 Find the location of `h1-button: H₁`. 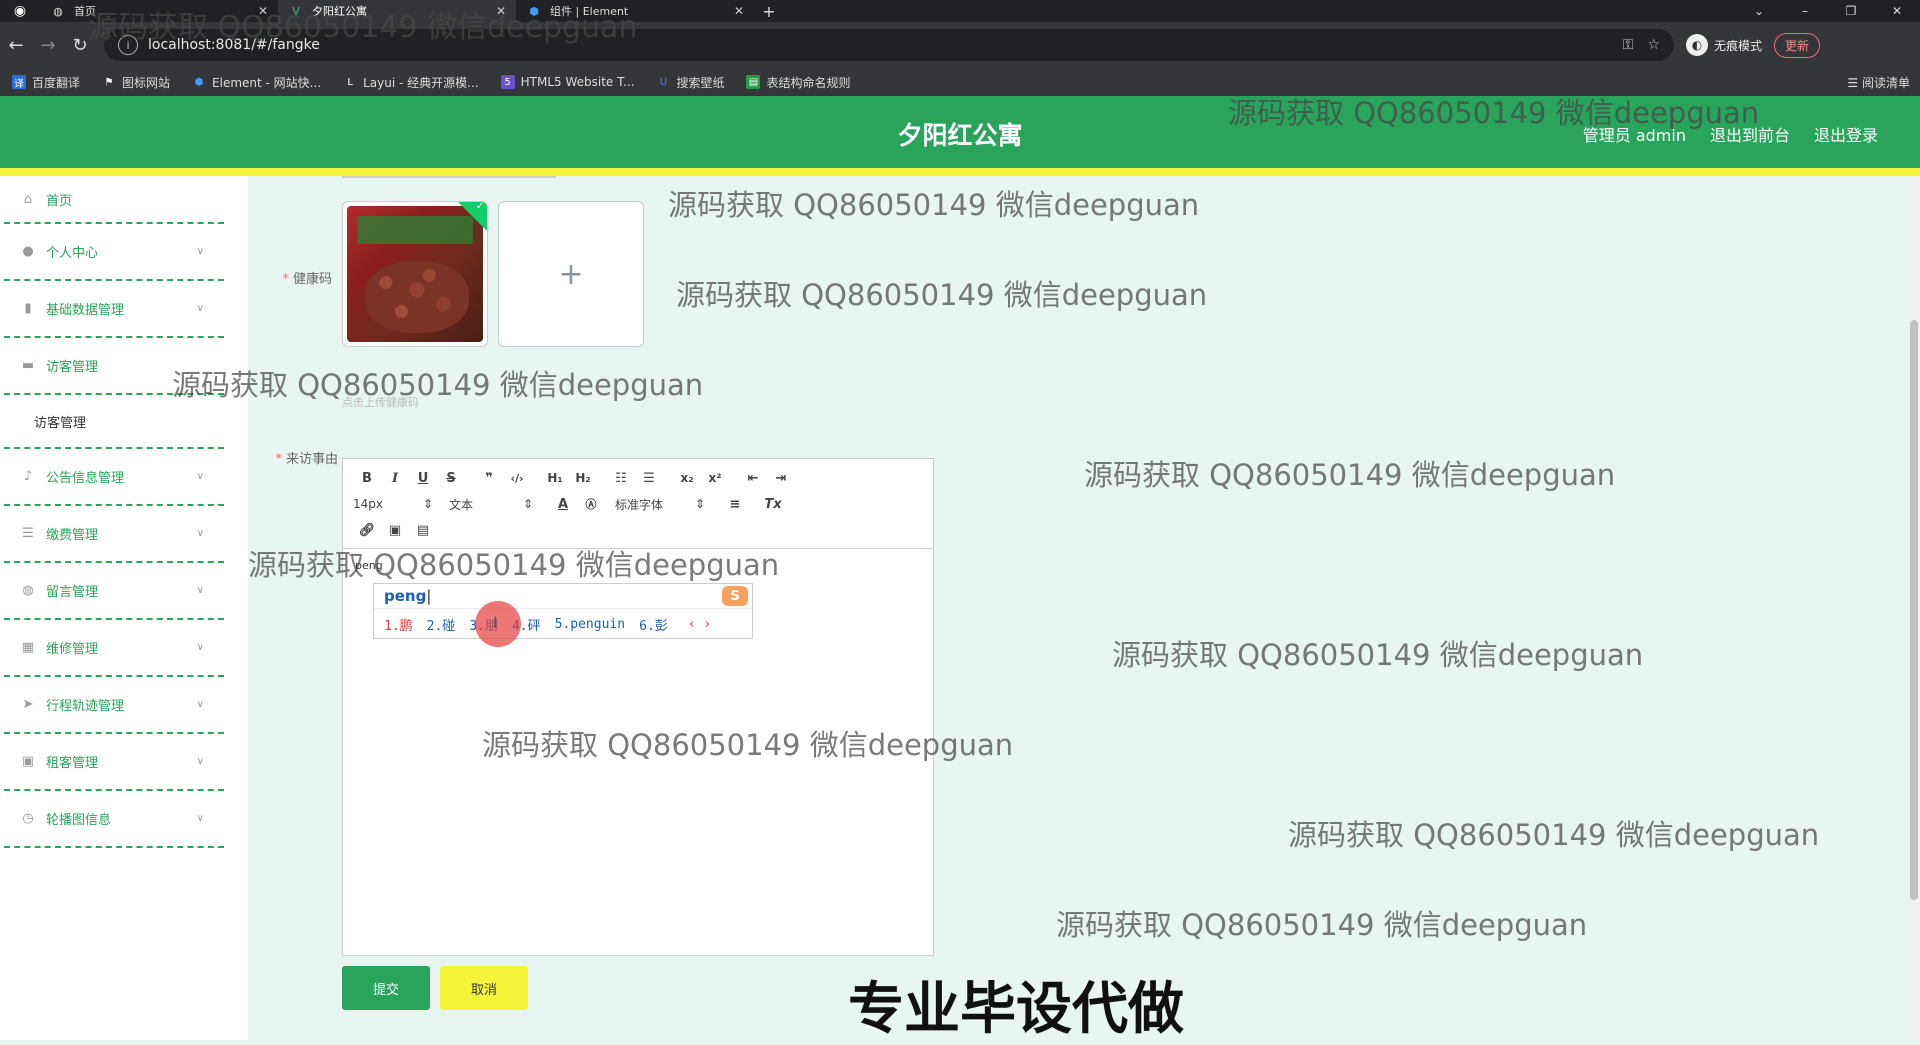

h1-button: H₁ is located at coordinates (555, 478).